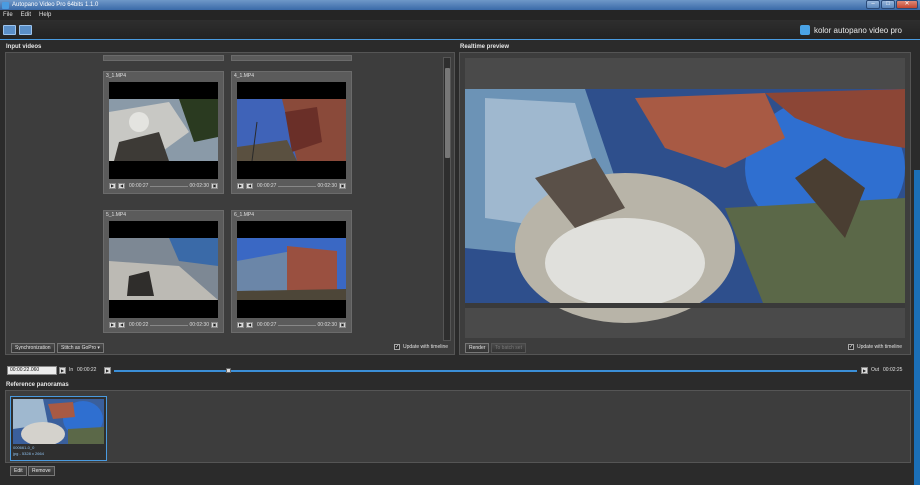 The height and width of the screenshot is (485, 920). Describe the element at coordinates (28, 453) in the screenshot. I see `reference-info: jpg - 5328 x 2664` at that location.